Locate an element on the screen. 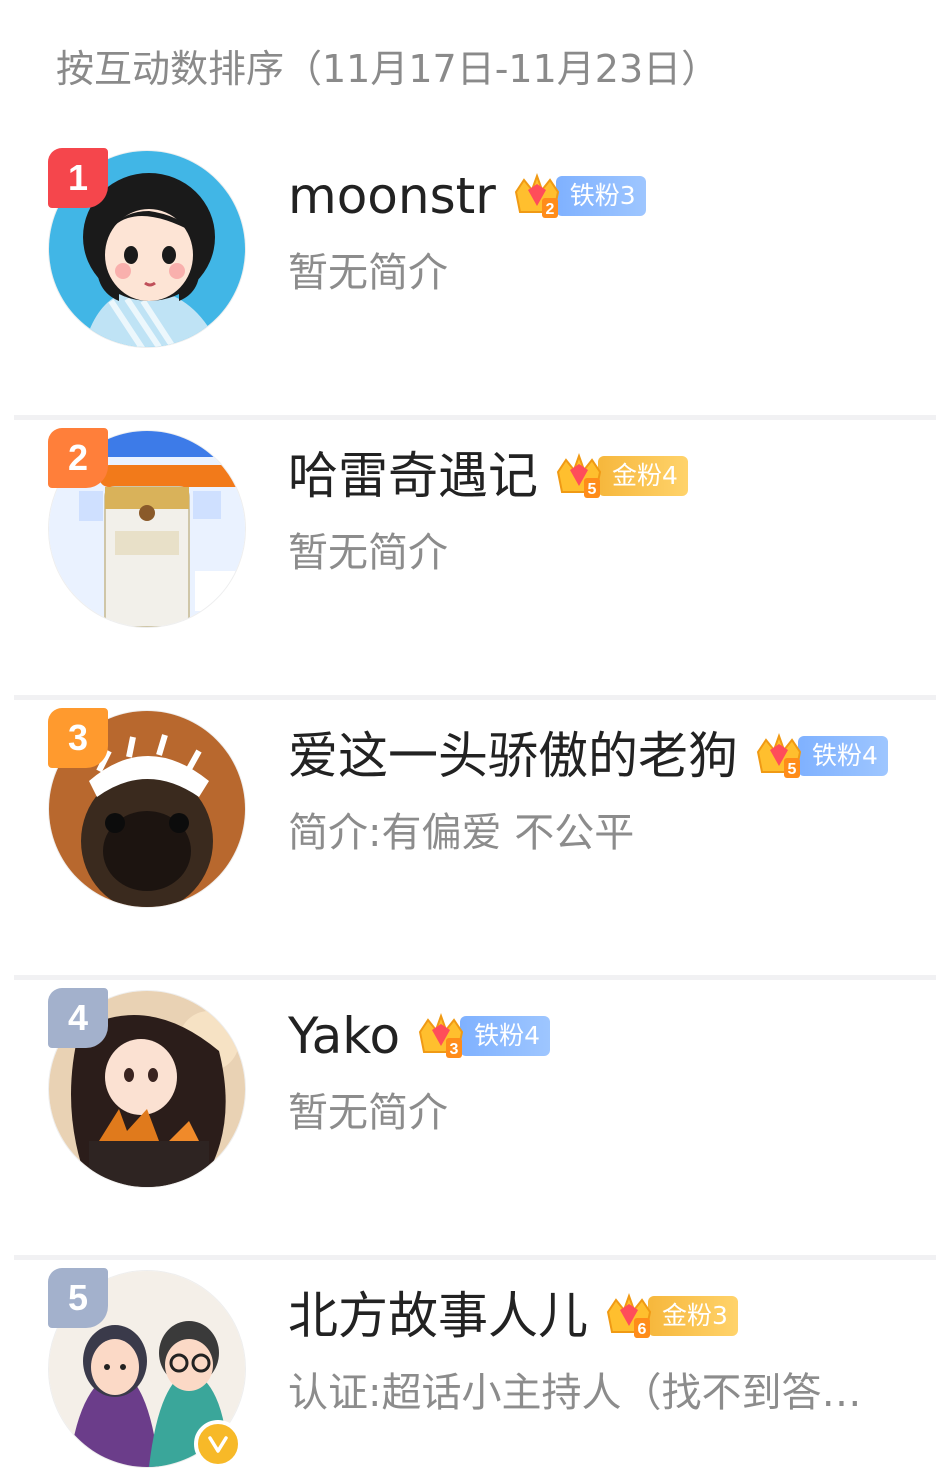 The image size is (936, 1484). user-intro: 简介:有偏爱 不公平 is located at coordinates (461, 833).